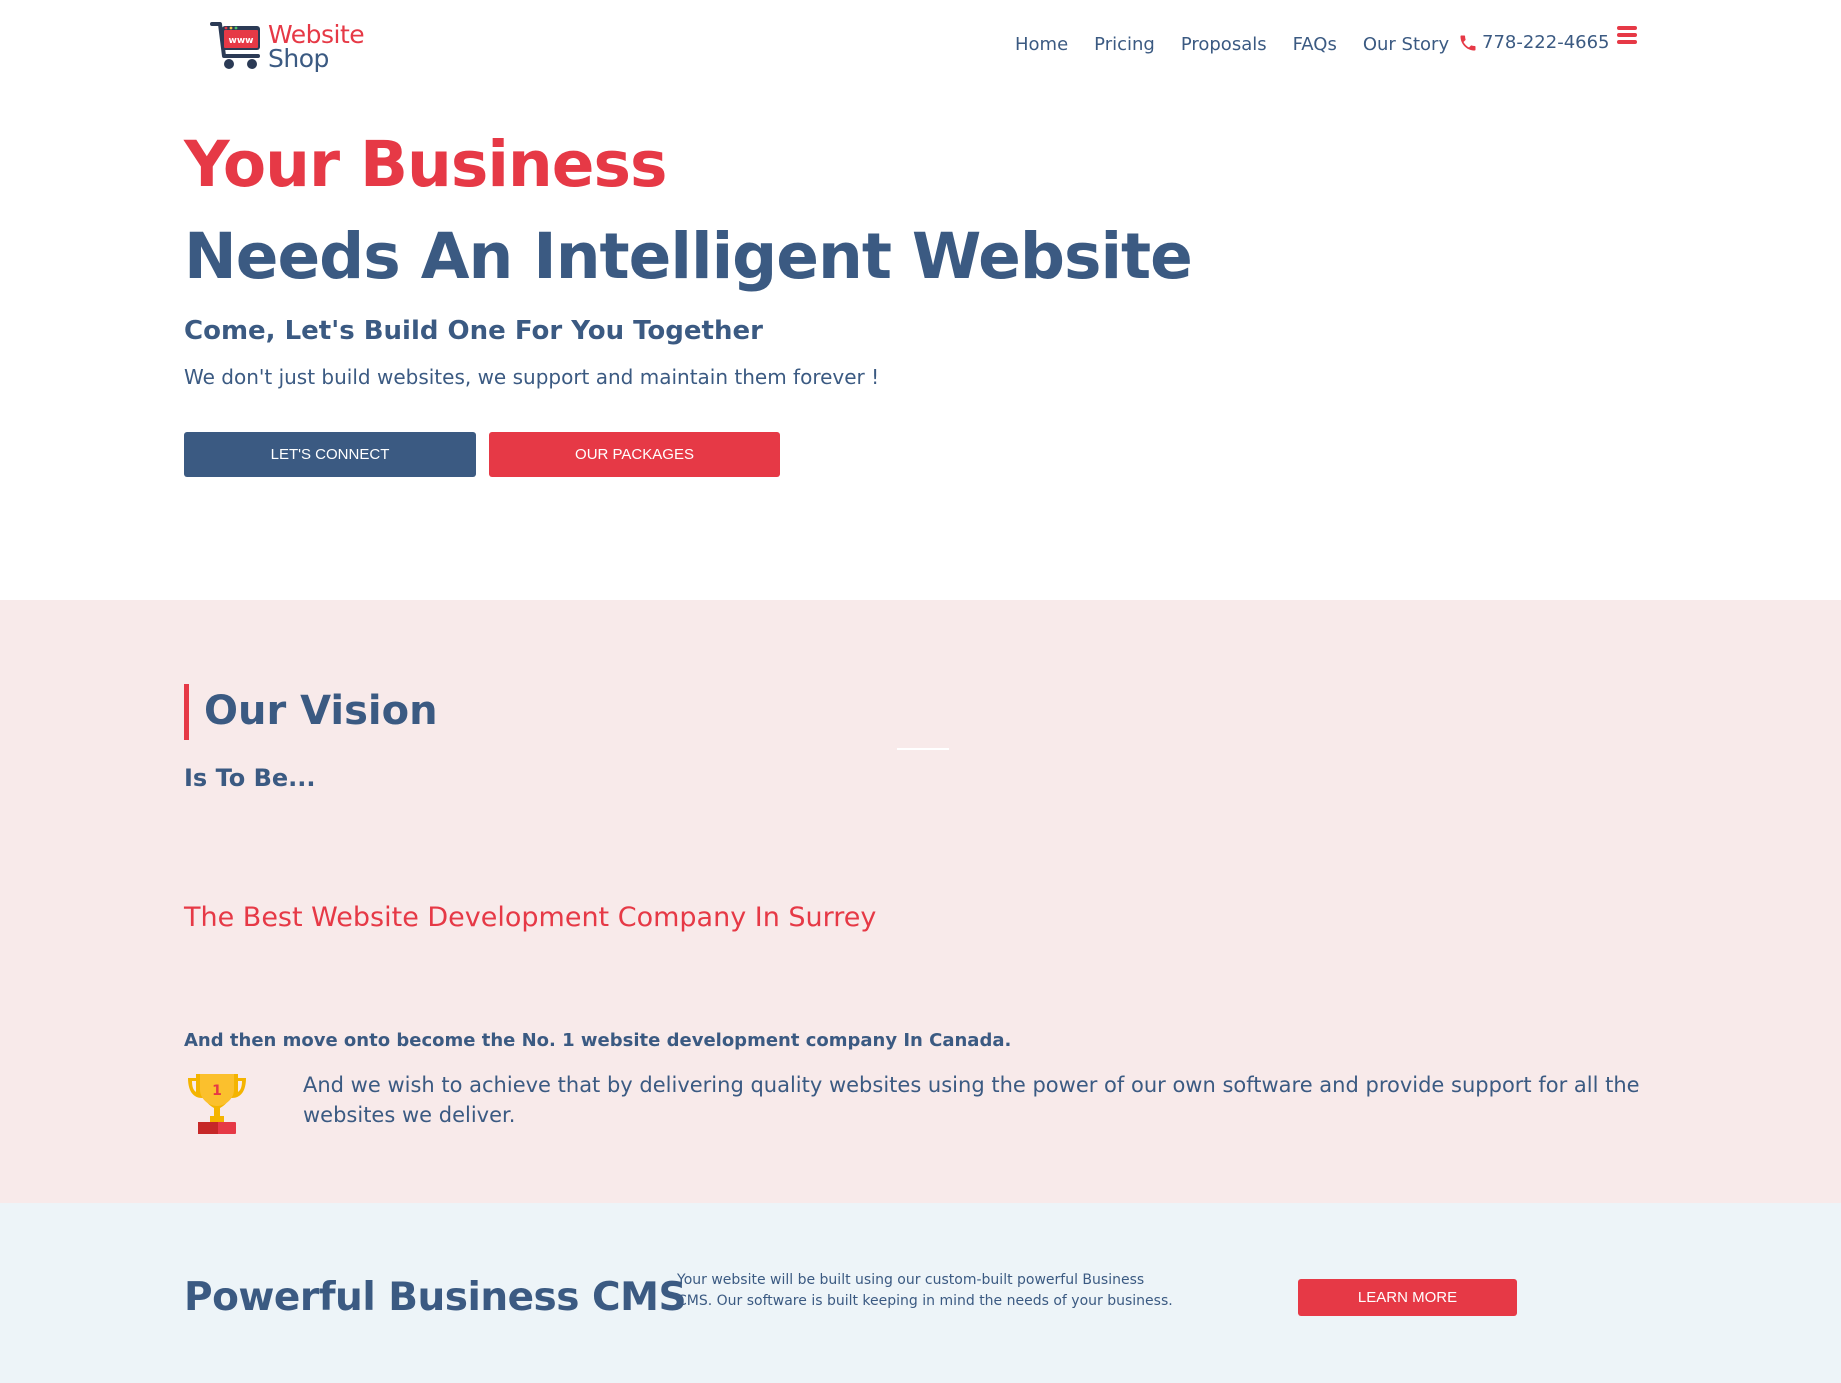 This screenshot has height=1383, width=1841. What do you see at coordinates (217, 1104) in the screenshot?
I see `trophy-icon: 1` at bounding box center [217, 1104].